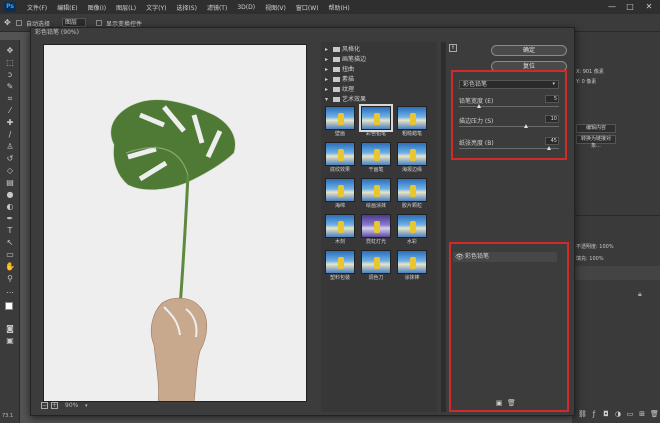  I want to click on thumb-sponge: 海绵, so click(340, 194).